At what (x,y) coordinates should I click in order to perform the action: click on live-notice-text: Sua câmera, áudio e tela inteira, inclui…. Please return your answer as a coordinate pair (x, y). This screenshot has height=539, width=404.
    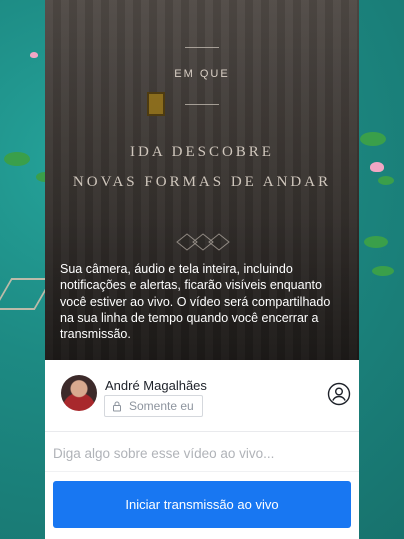
    Looking at the image, I should click on (195, 302).